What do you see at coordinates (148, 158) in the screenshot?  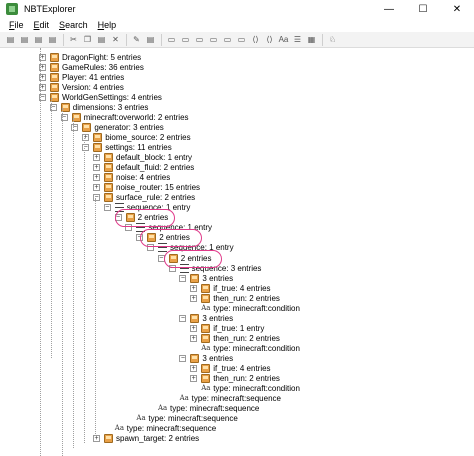 I see `tree-node: default_block: 1 entry` at bounding box center [148, 158].